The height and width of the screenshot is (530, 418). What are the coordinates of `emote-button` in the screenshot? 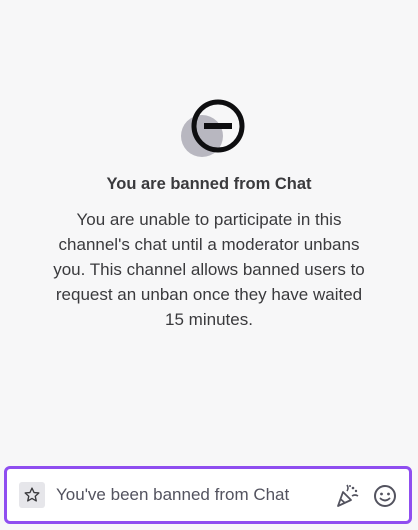 It's located at (385, 496).